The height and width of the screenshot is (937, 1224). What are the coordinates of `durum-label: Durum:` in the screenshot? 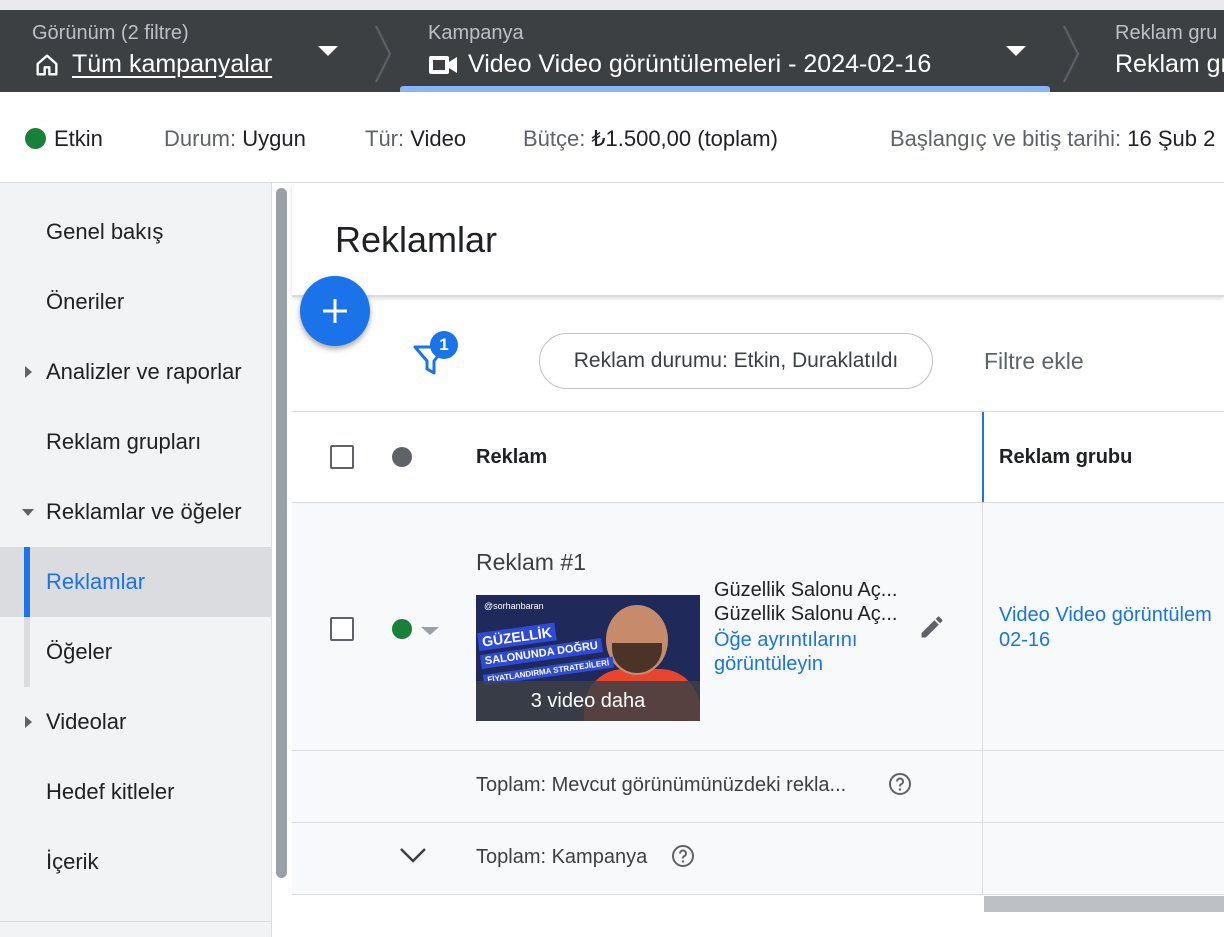 It's located at (200, 138).